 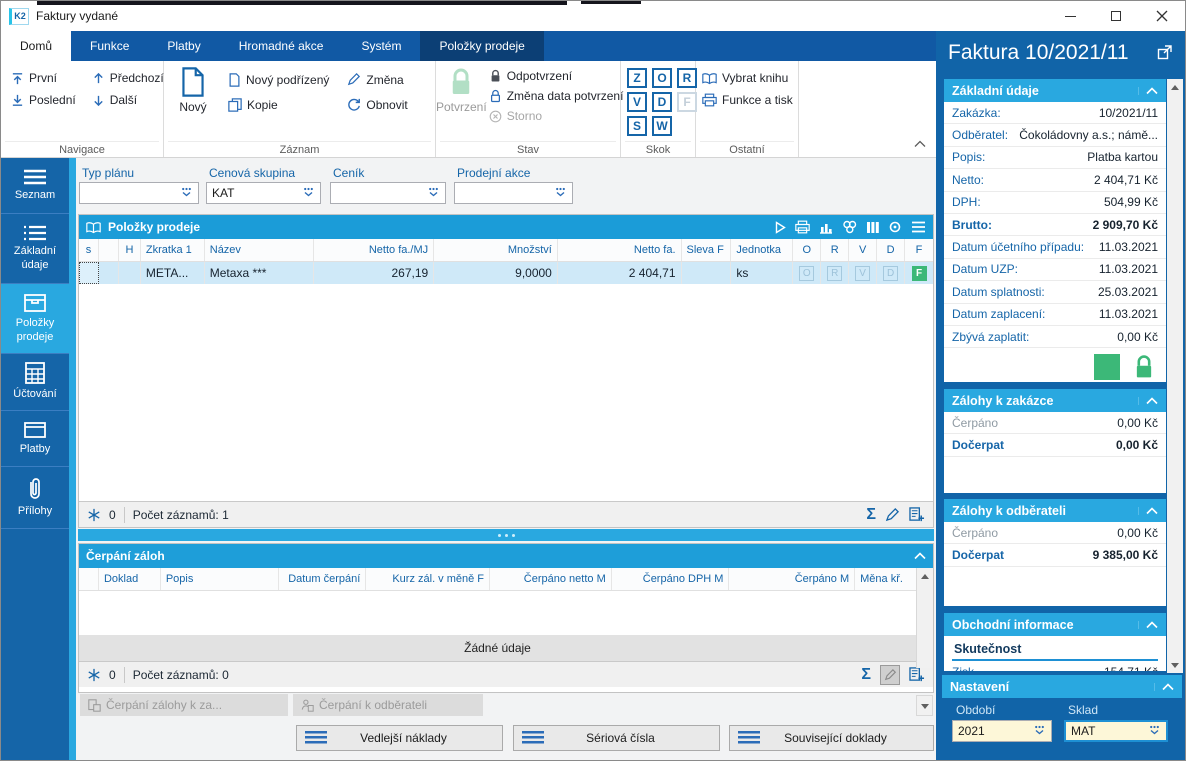 I want to click on tab-funkce: Funkce, so click(x=109, y=46).